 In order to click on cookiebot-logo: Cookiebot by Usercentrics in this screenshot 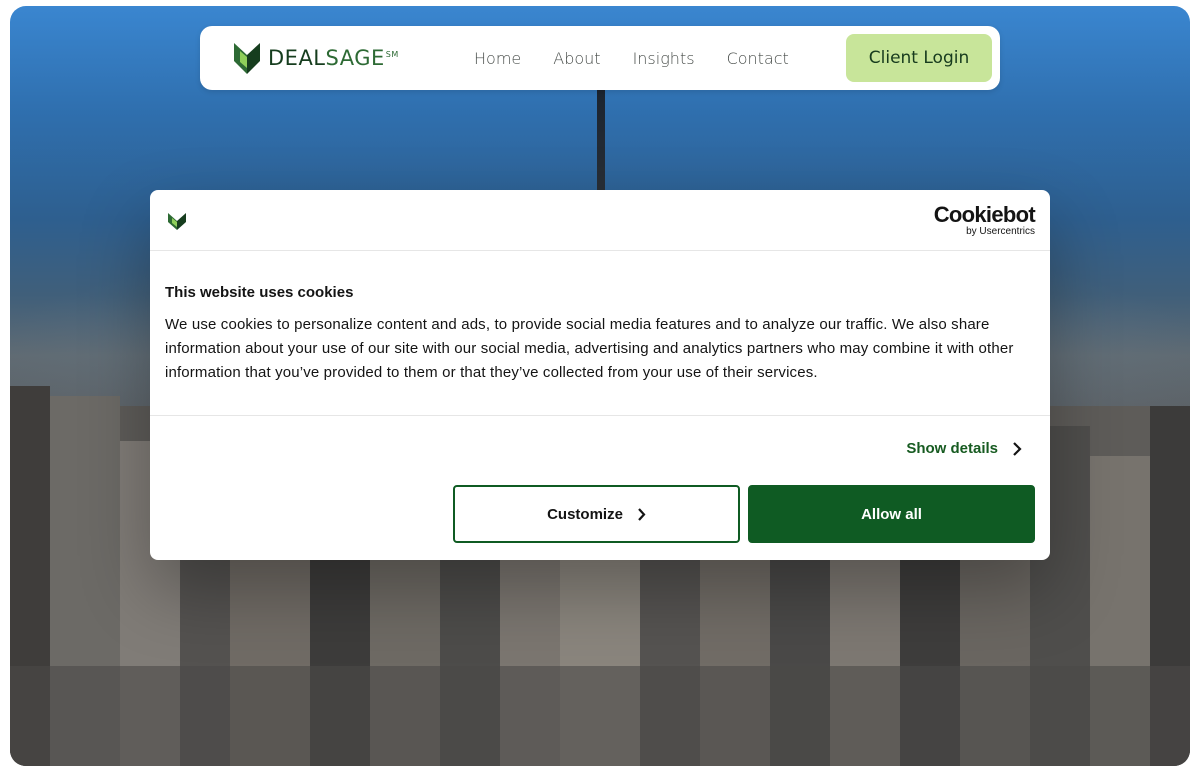, I will do `click(983, 220)`.